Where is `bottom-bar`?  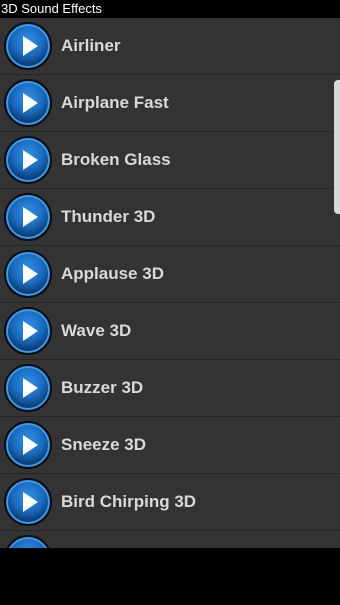 bottom-bar is located at coordinates (170, 576).